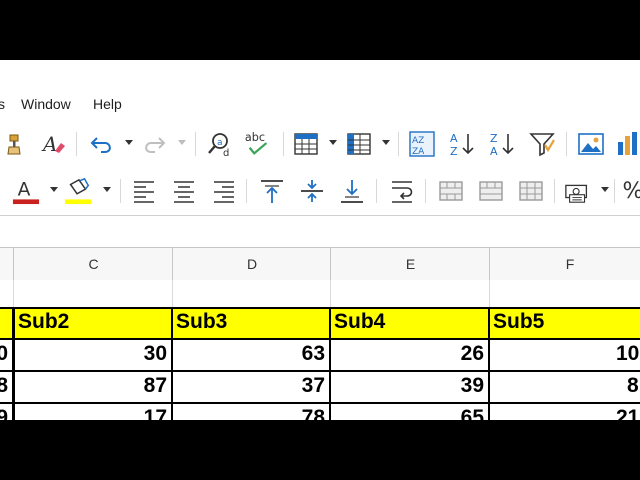 This screenshot has height=480, width=640. Describe the element at coordinates (564, 323) in the screenshot. I see `header-cell-sub5: Sub5` at that location.